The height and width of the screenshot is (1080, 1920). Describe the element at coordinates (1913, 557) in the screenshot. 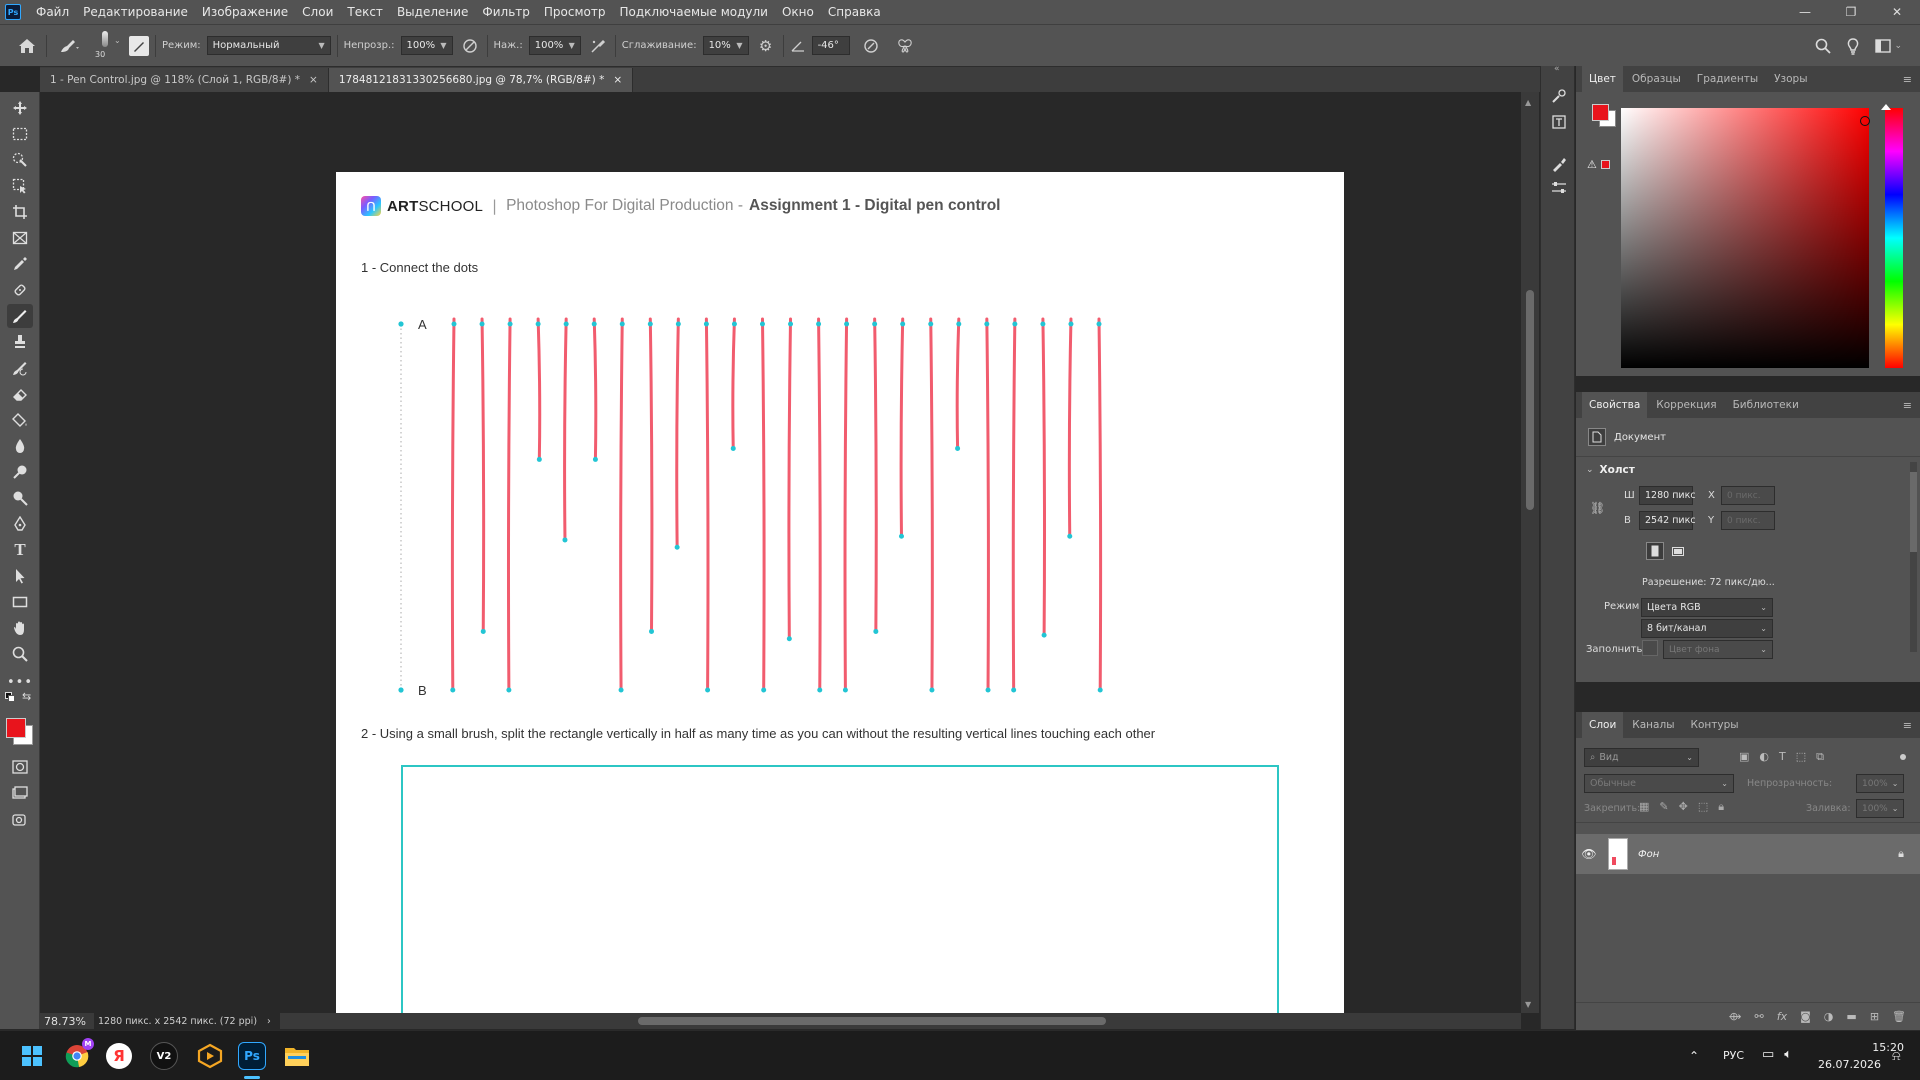

I see `properties-scrollbar` at that location.